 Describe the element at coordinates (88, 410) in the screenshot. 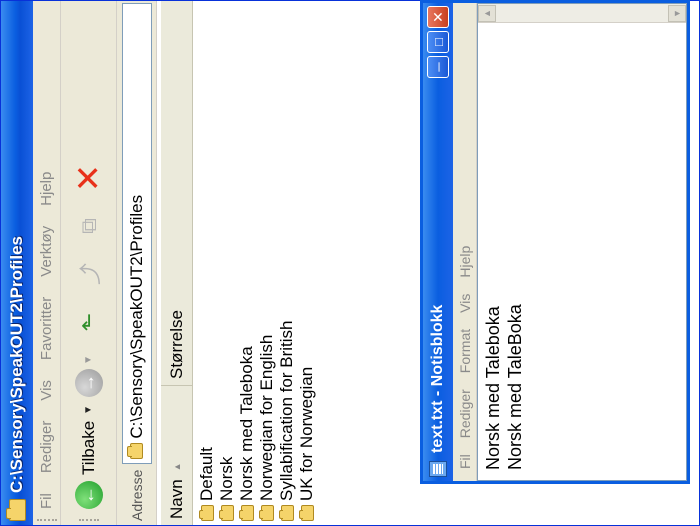

I see `back-dropdown-icon: ▼` at that location.